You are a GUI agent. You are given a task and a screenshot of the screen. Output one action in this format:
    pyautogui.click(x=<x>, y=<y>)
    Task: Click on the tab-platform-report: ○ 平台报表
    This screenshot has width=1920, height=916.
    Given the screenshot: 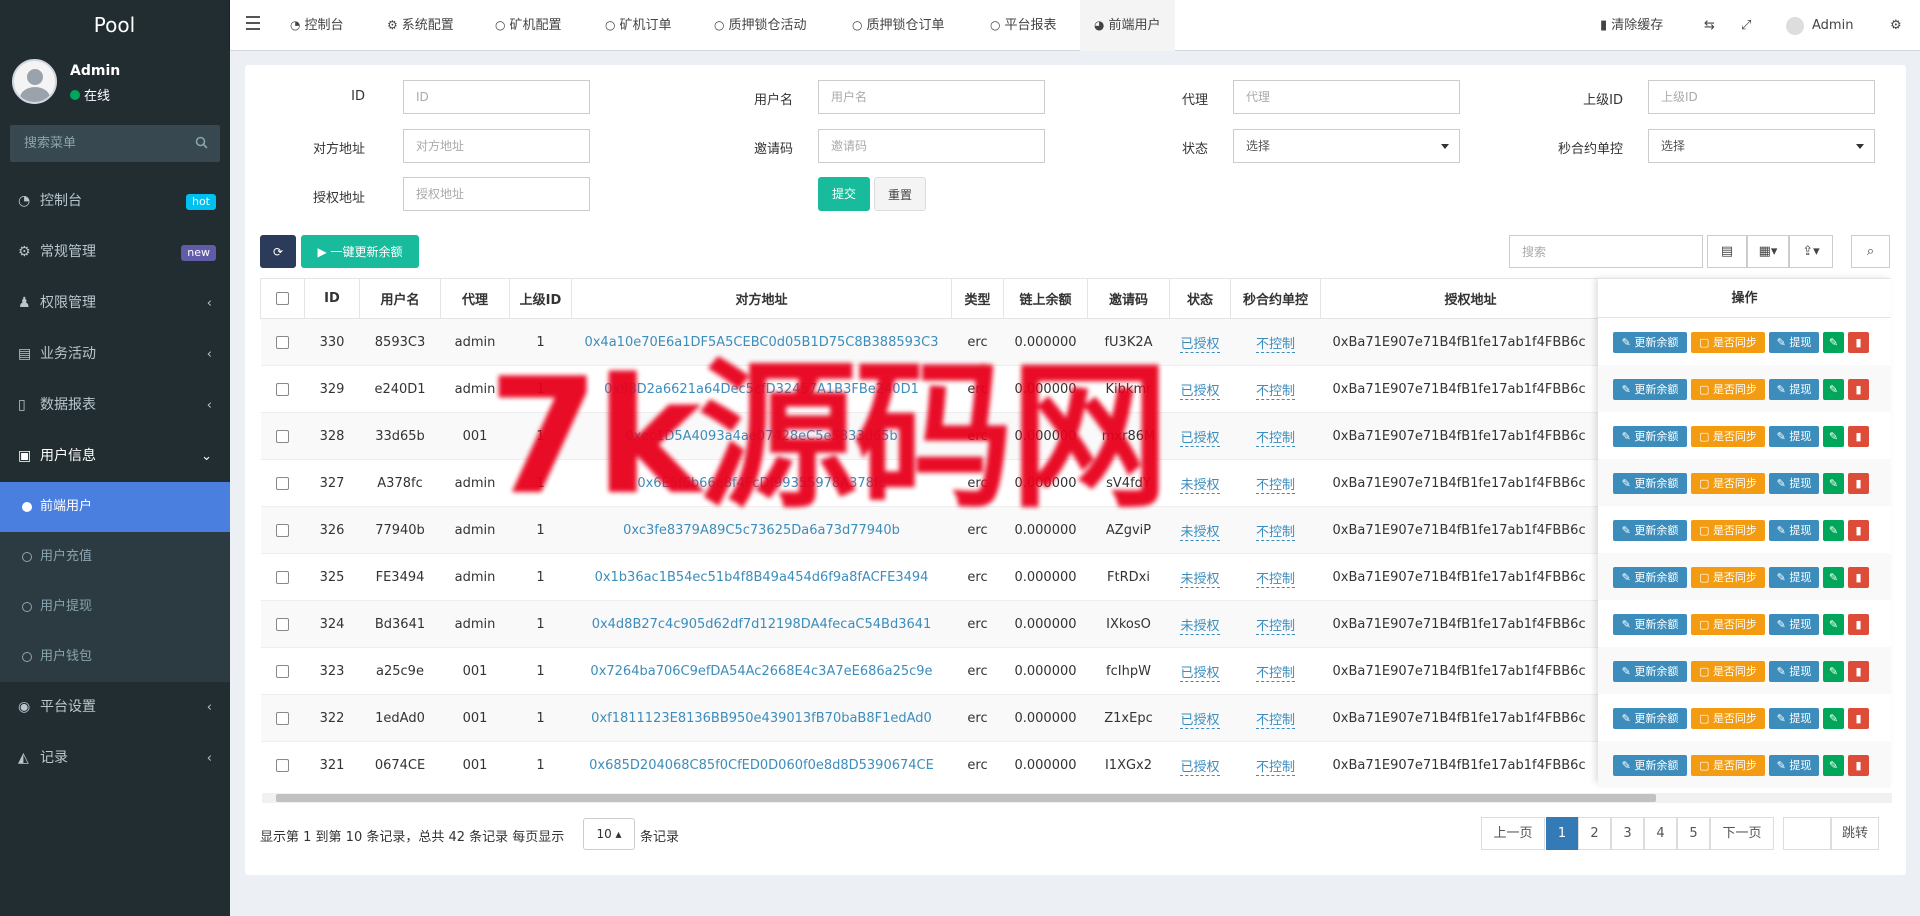 What is the action you would take?
    pyautogui.click(x=1023, y=25)
    